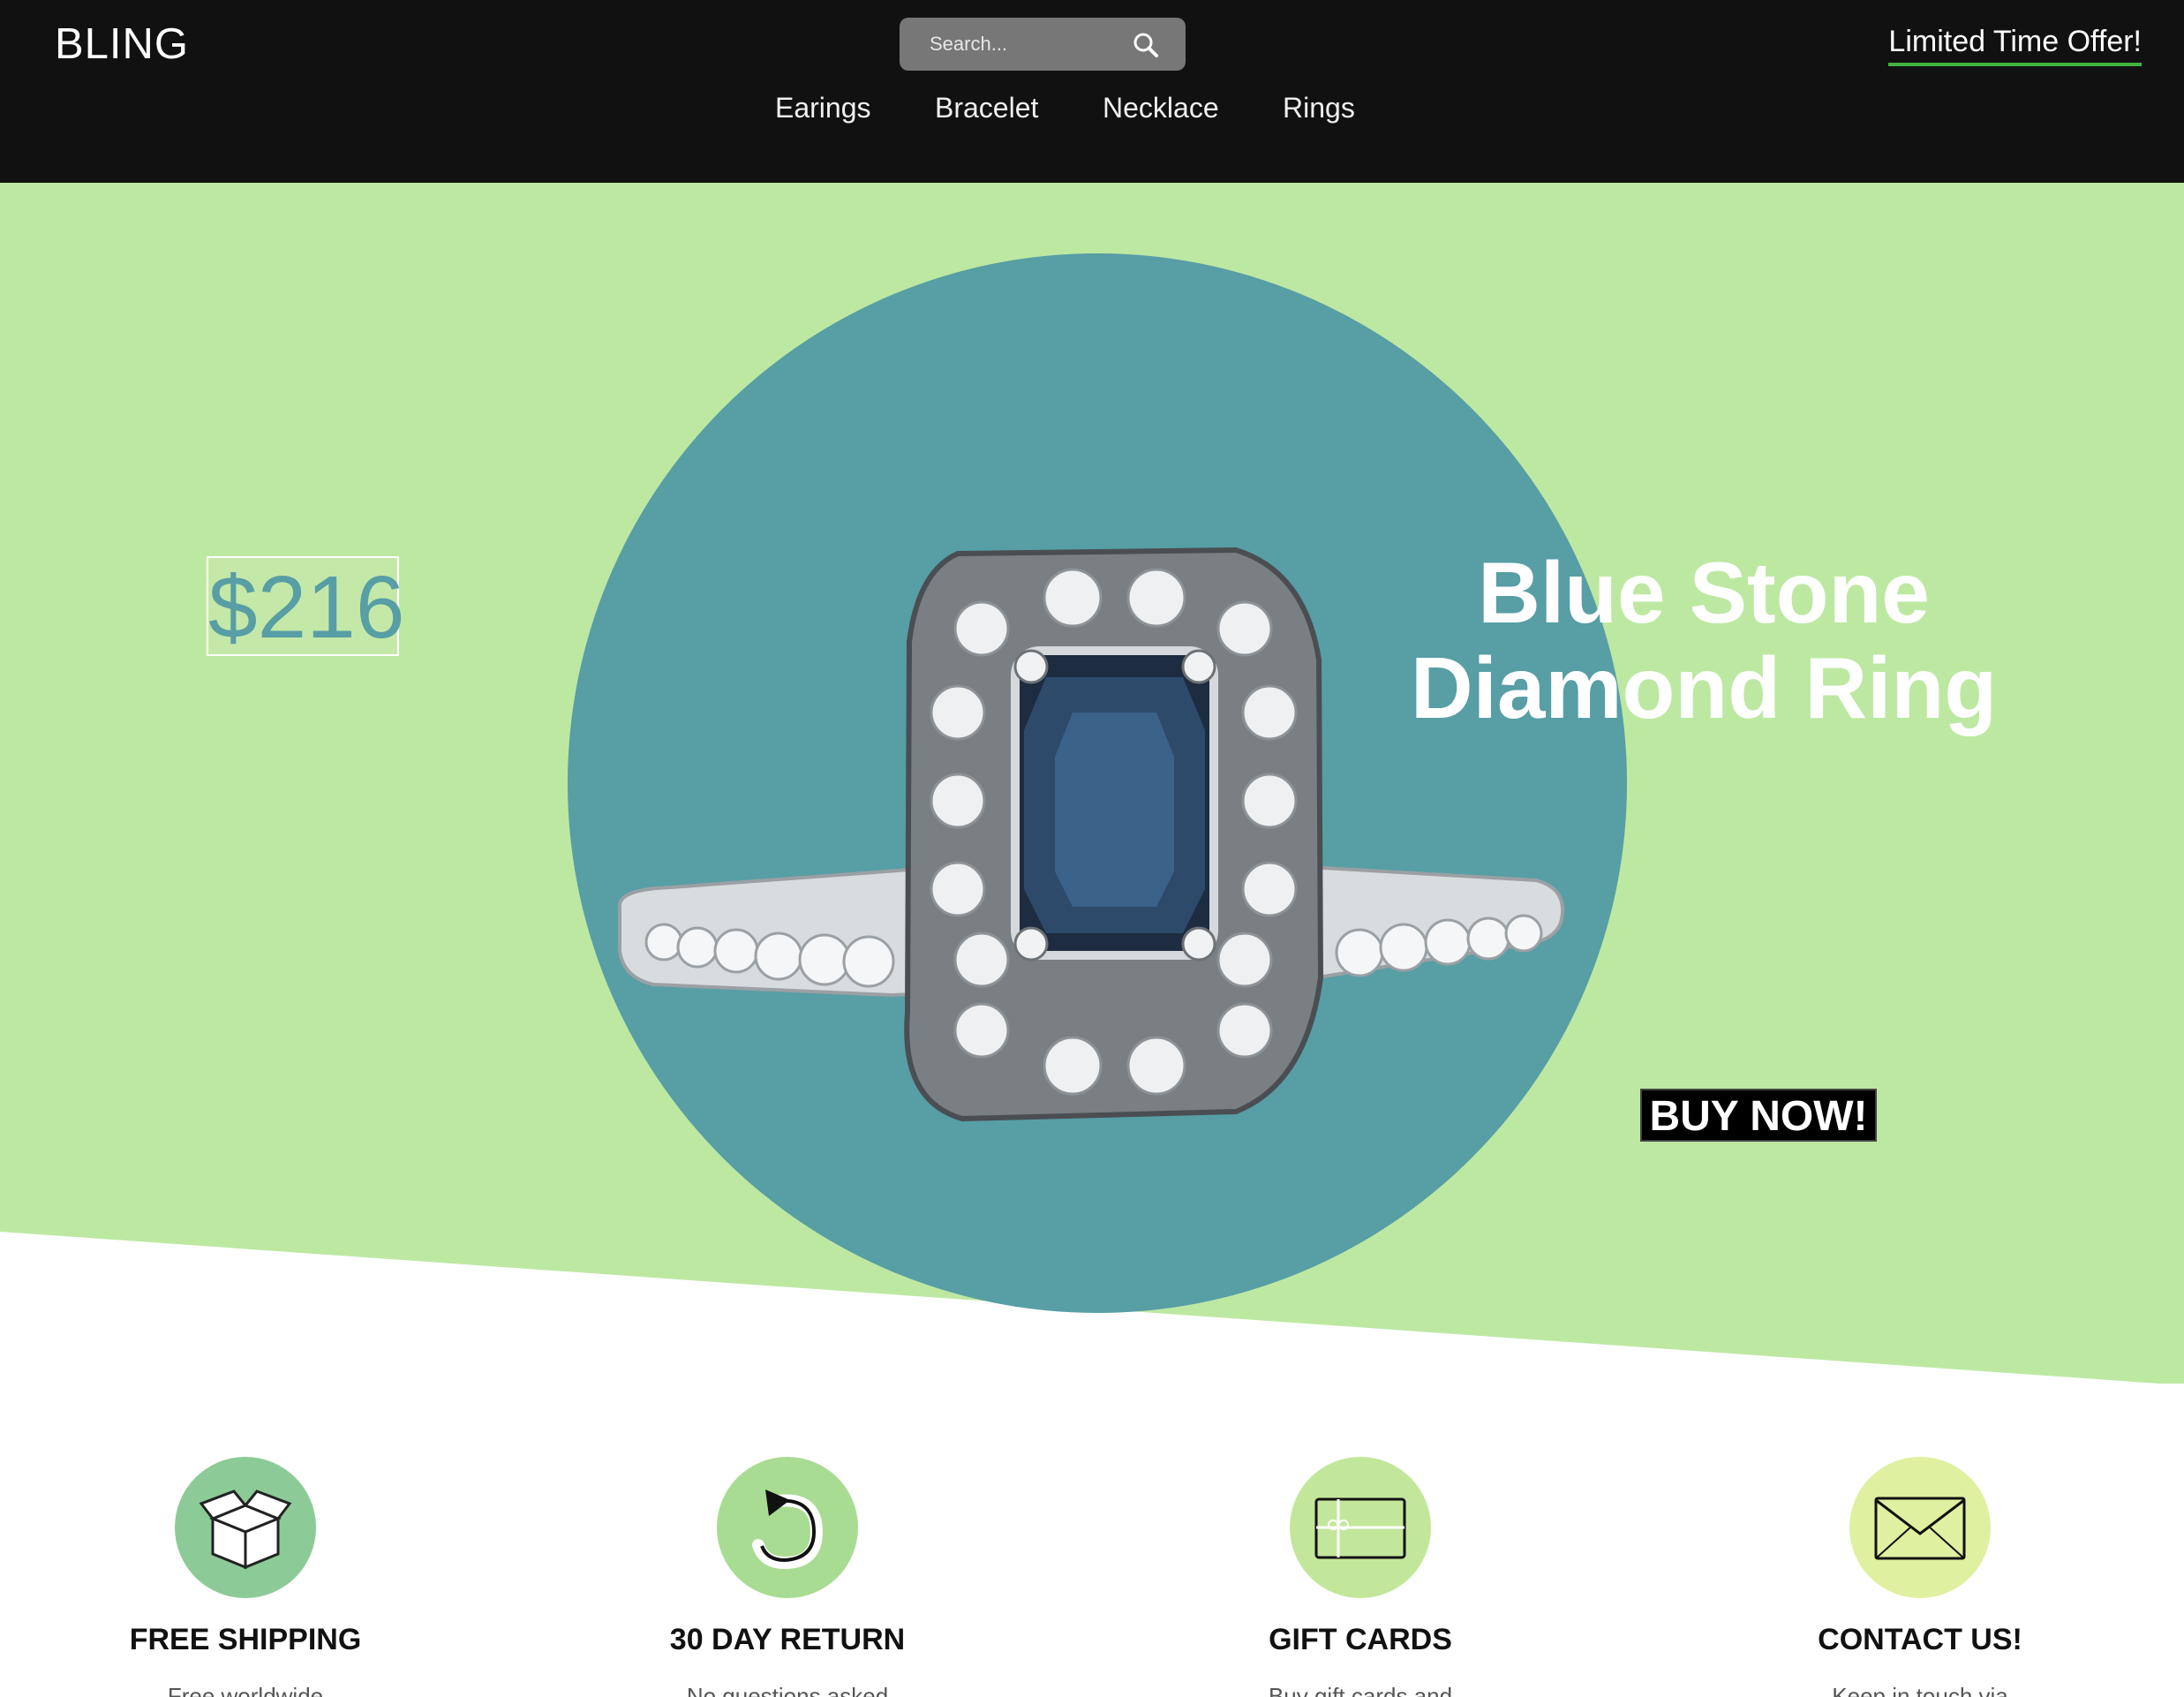  I want to click on feature-contact-us: CONTACT US! Keep in touch via, so click(1920, 1577).